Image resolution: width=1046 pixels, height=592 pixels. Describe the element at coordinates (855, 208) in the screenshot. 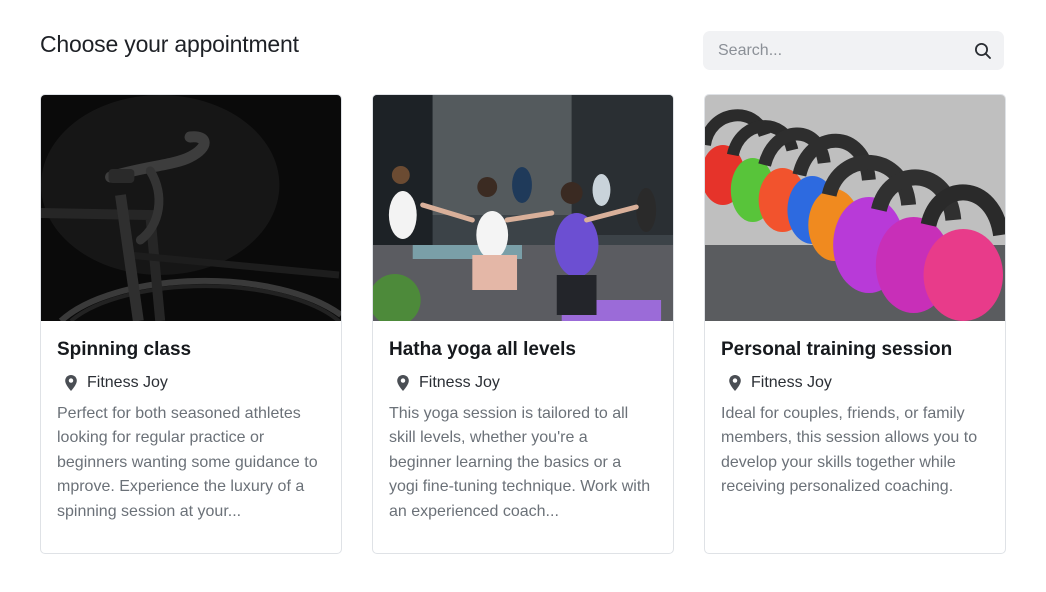

I see `kettlebells-photo` at that location.